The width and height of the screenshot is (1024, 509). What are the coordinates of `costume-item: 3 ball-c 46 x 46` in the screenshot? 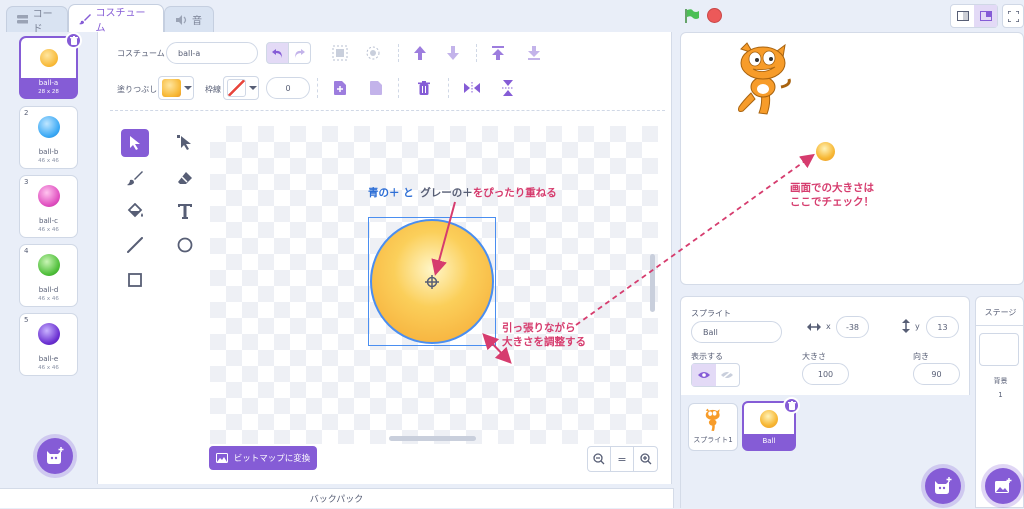 It's located at (48, 206).